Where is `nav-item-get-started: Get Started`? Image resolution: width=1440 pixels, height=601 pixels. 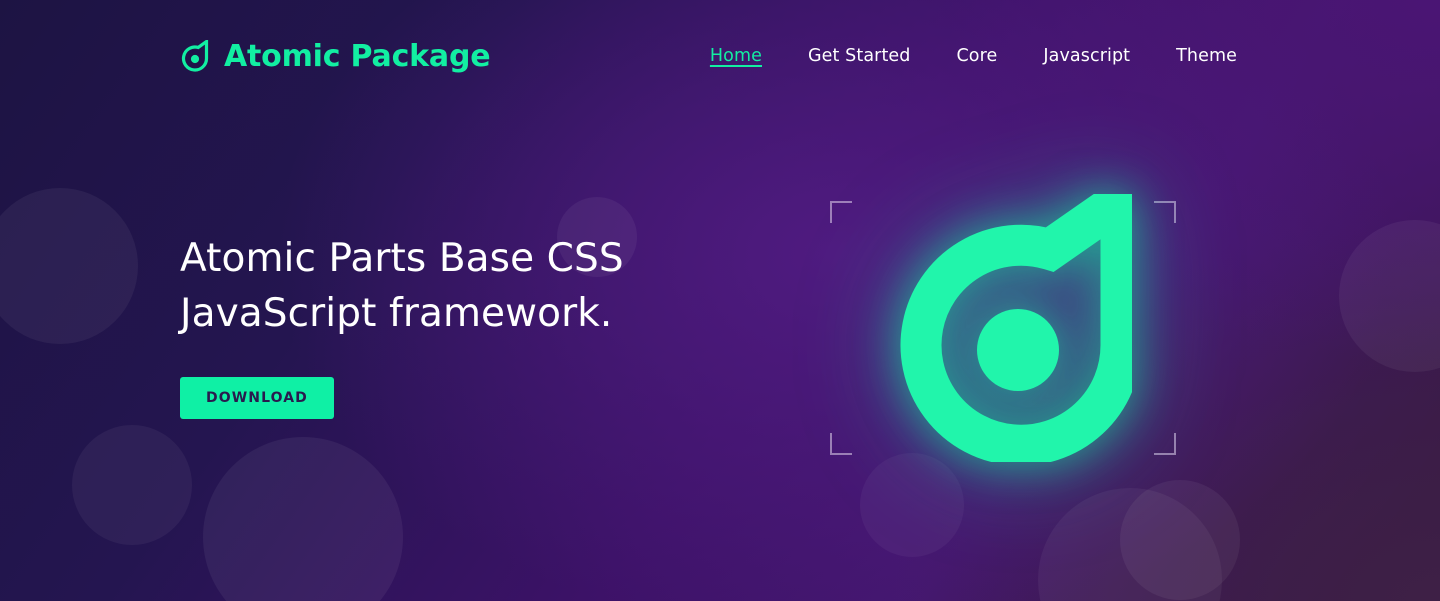
nav-item-get-started: Get Started is located at coordinates (859, 56).